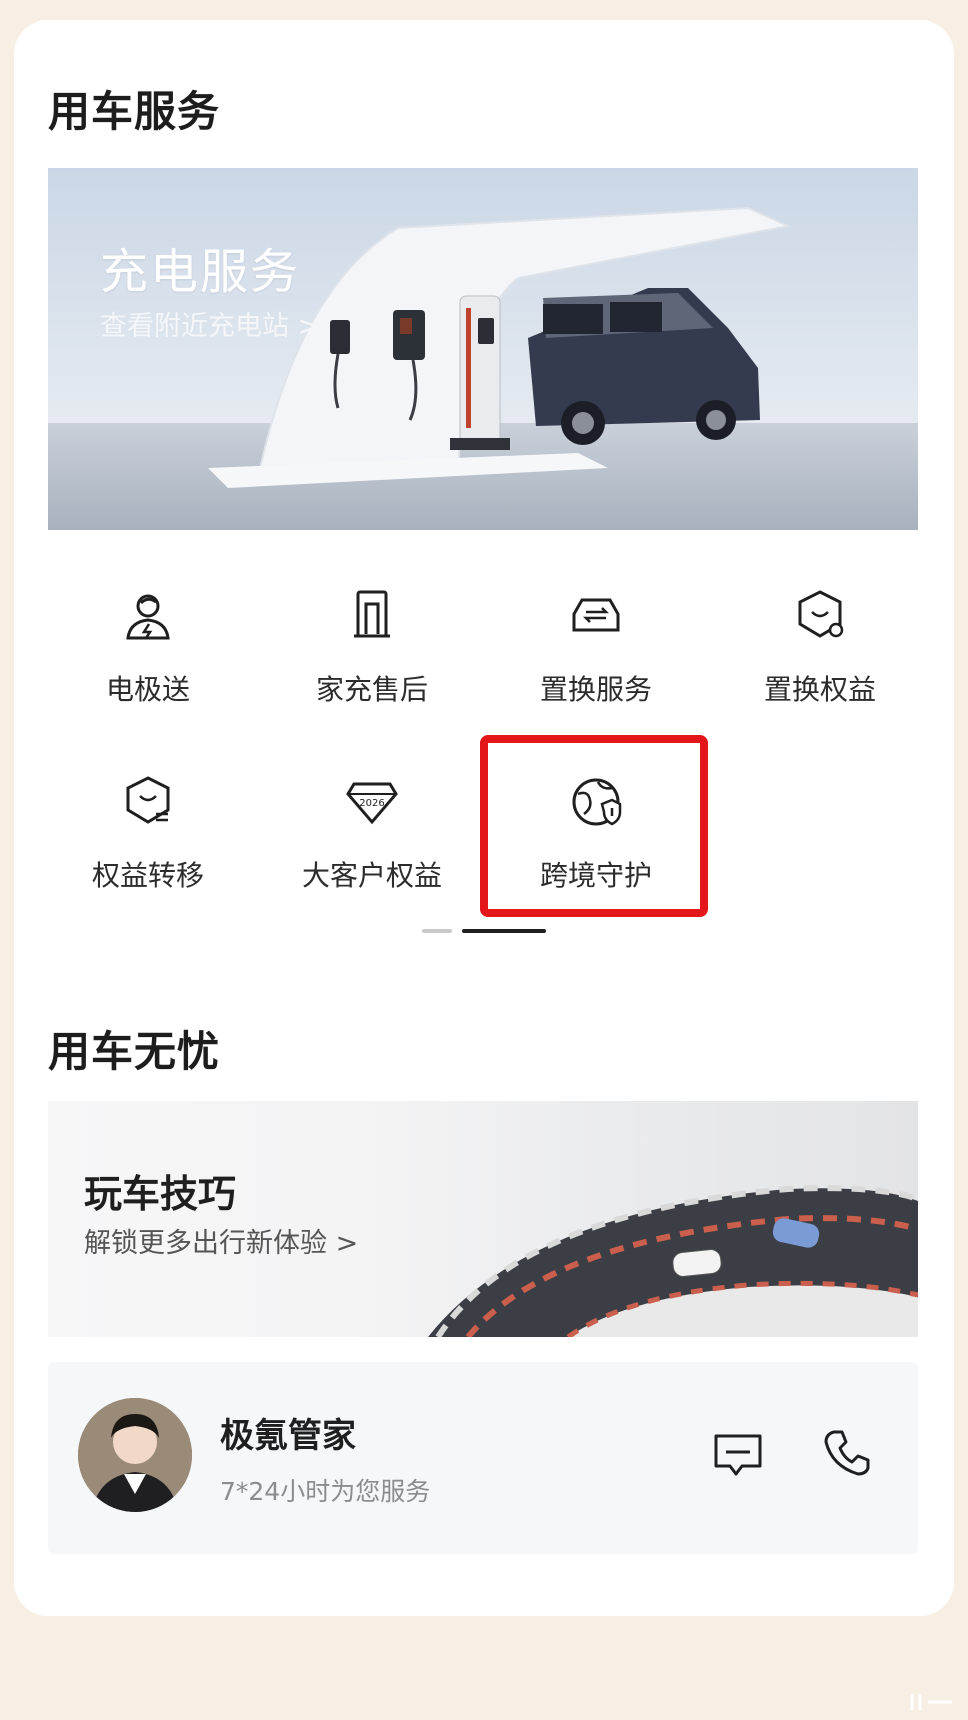  Describe the element at coordinates (160, 1194) in the screenshot. I see `banner-title: 玩车技巧` at that location.